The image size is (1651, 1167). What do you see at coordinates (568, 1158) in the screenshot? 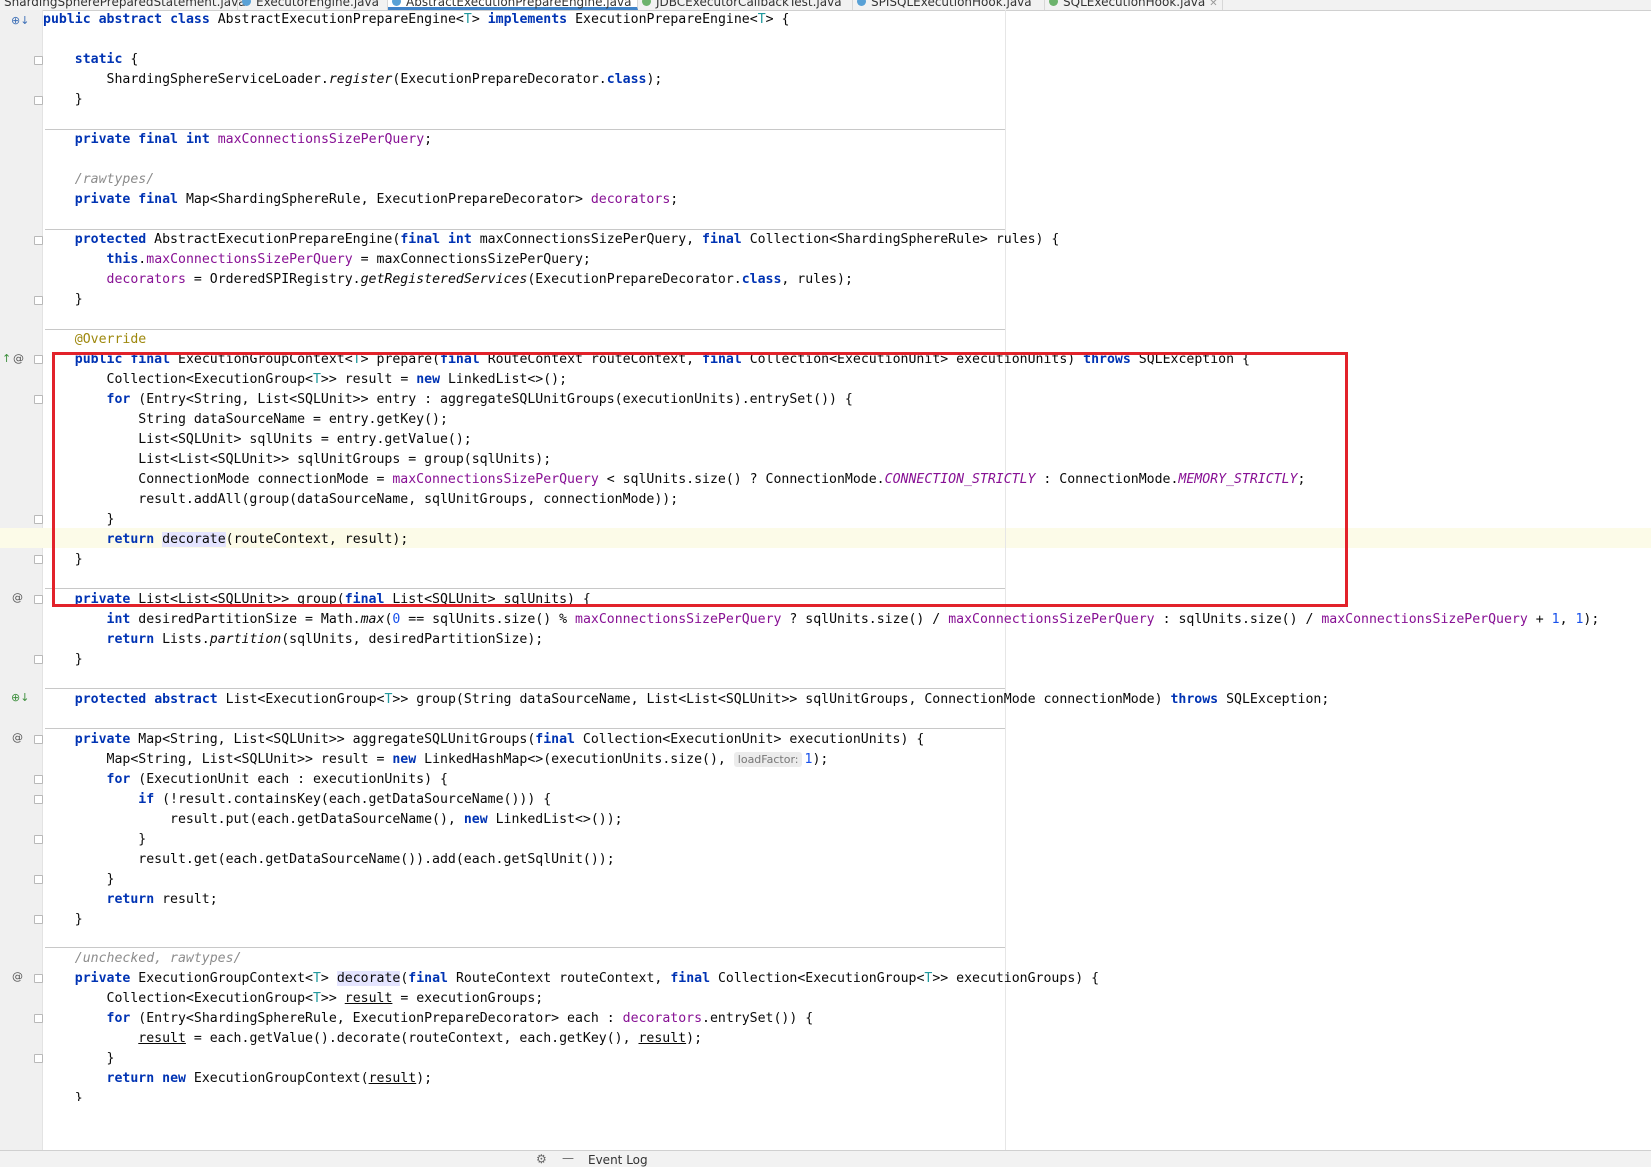
I see `minimize-icon: —` at bounding box center [568, 1158].